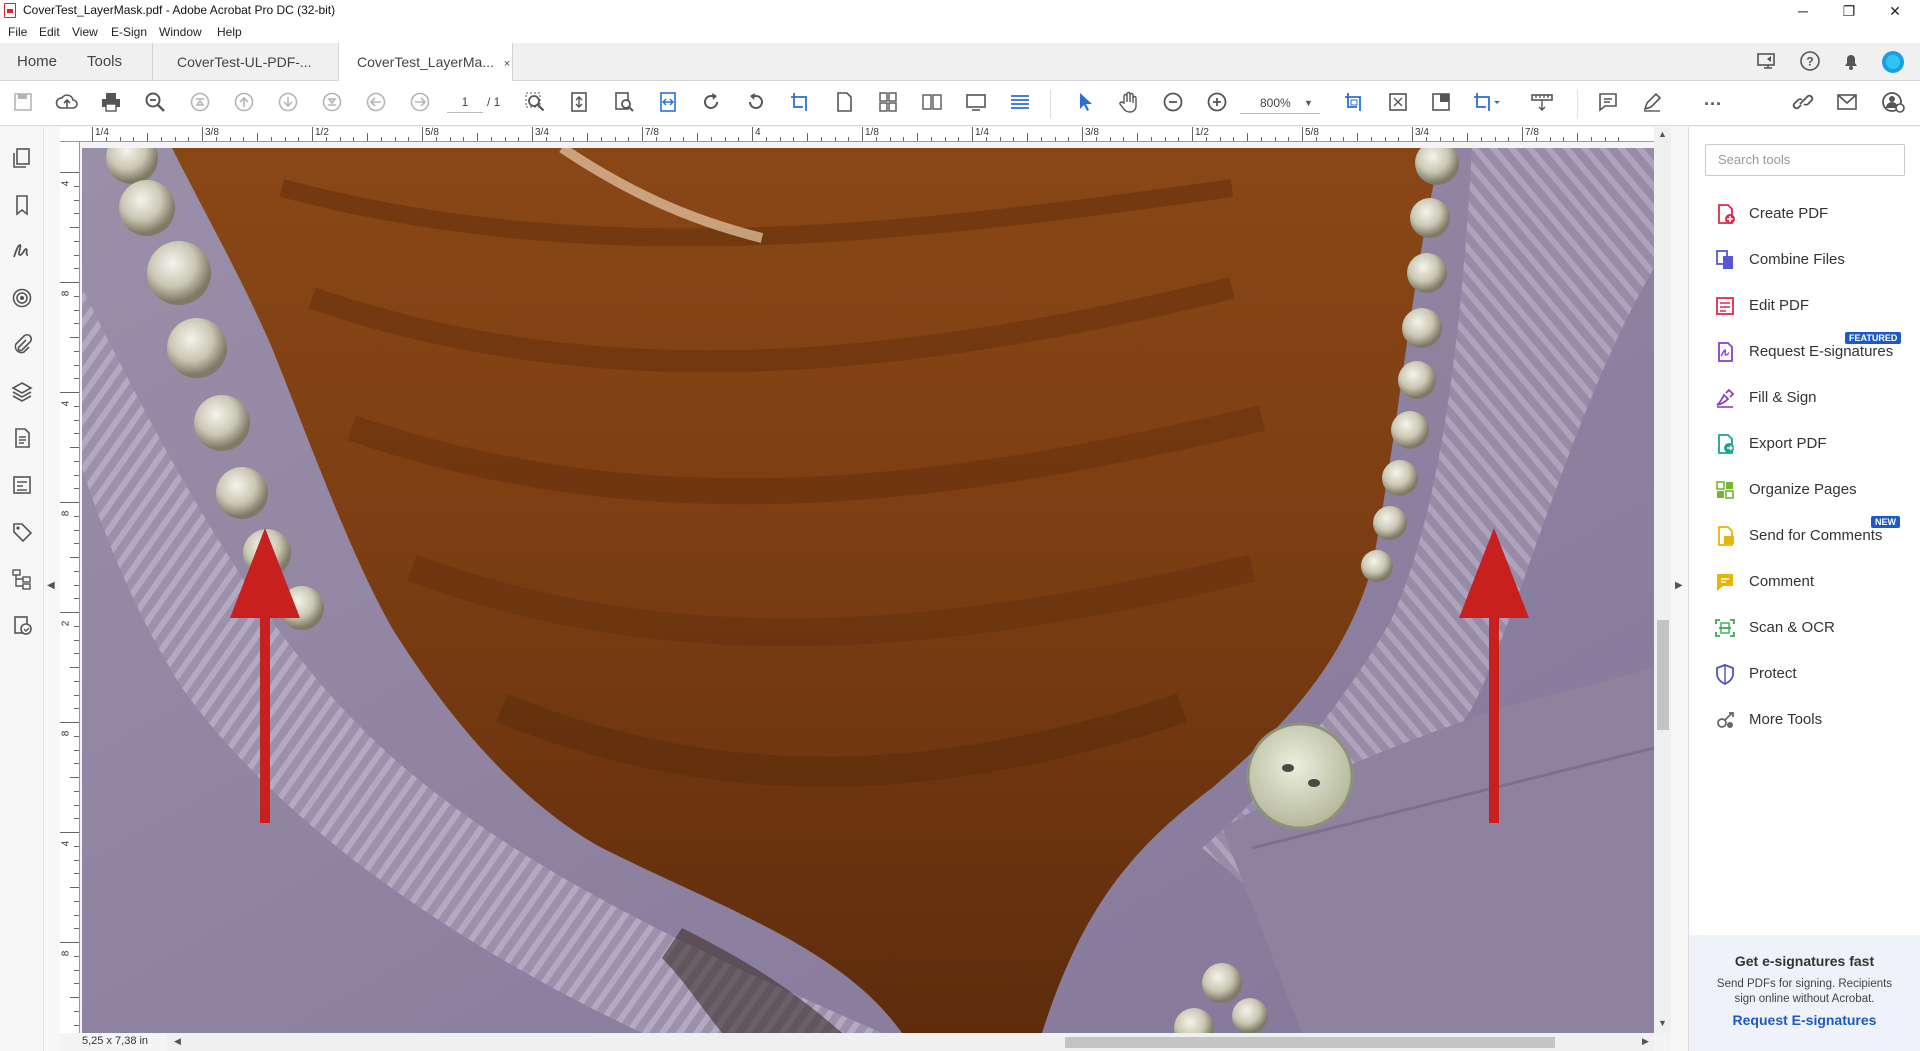 Image resolution: width=1920 pixels, height=1051 pixels. Describe the element at coordinates (1810, 349) in the screenshot. I see `tool-item-request-e-signatures: Request E-signatures FEATURED` at that location.